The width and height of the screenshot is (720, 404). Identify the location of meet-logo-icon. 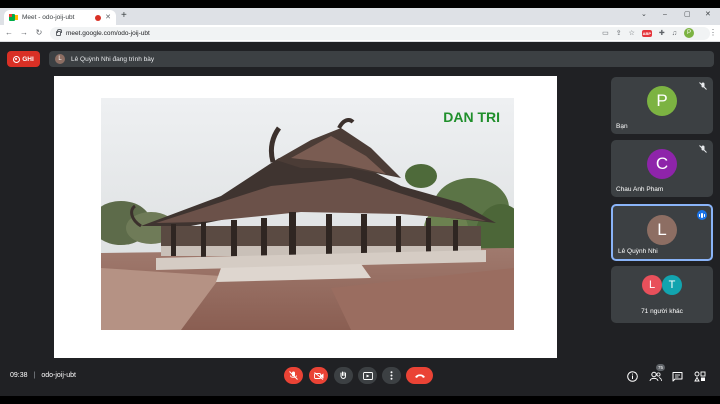
(13, 17).